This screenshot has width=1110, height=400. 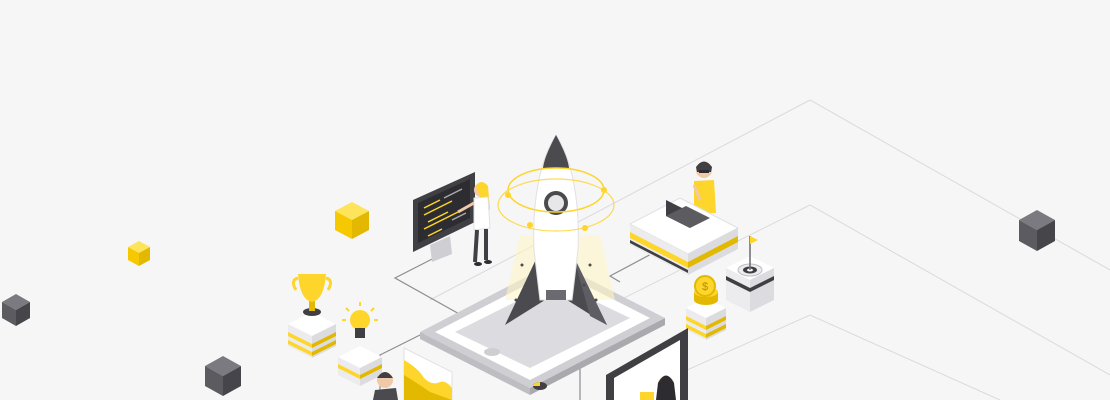 I want to click on lightbulb-icon, so click(x=360, y=344).